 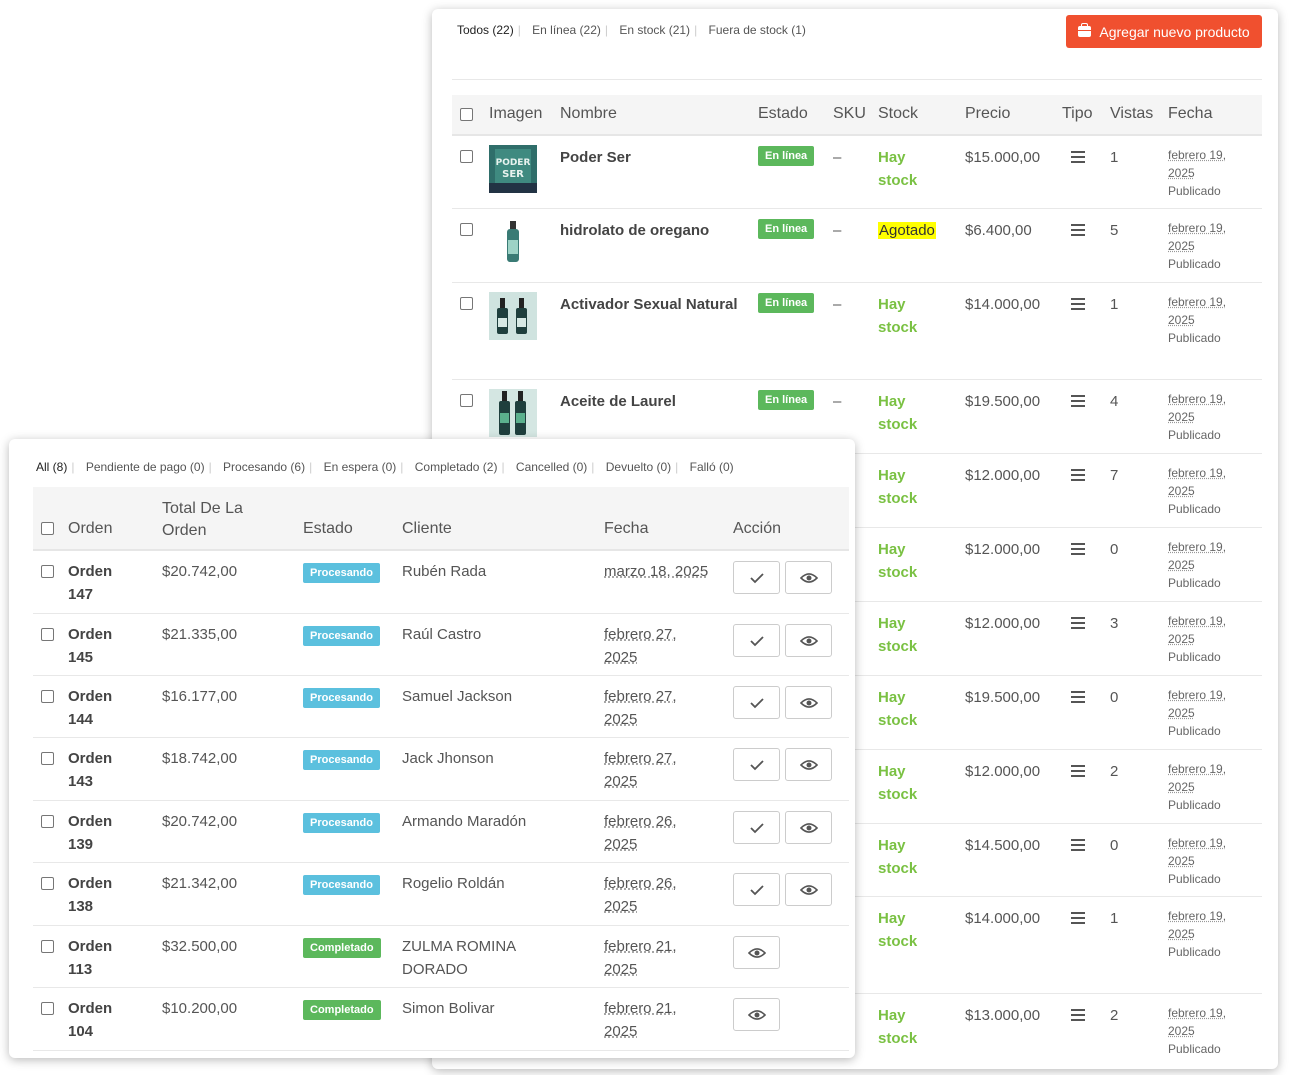 I want to click on order-number: Orden 139, so click(x=90, y=833).